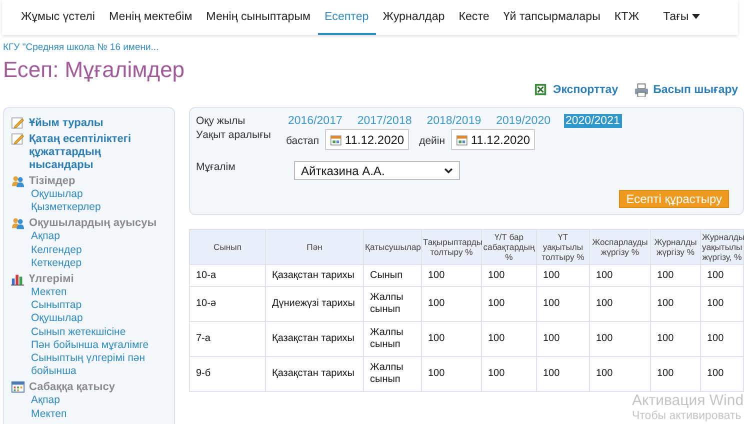  I want to click on sidebar-item: Сынып жетекшісіне, so click(99, 332).